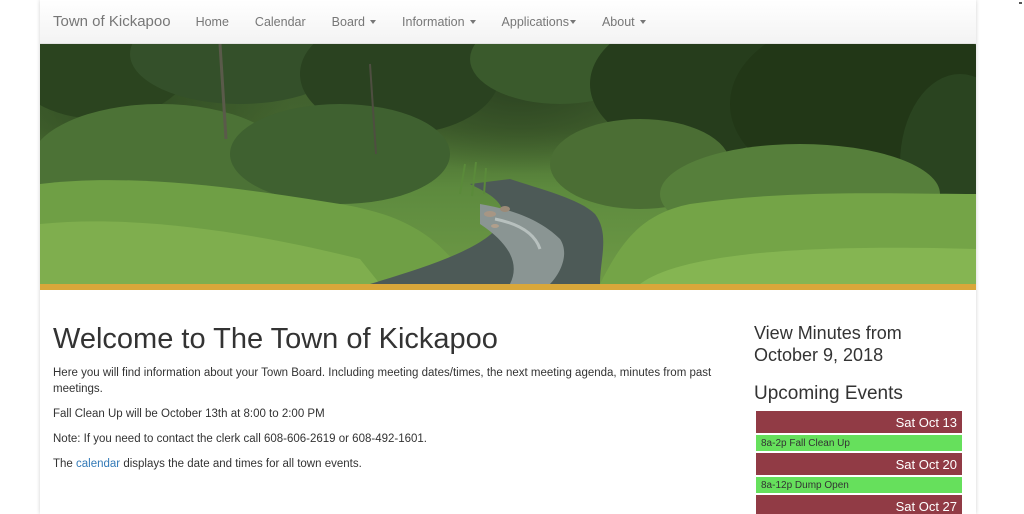 The width and height of the screenshot is (1024, 514). Describe the element at coordinates (112, 21) in the screenshot. I see `brand-link: Town of Kickapoo` at that location.